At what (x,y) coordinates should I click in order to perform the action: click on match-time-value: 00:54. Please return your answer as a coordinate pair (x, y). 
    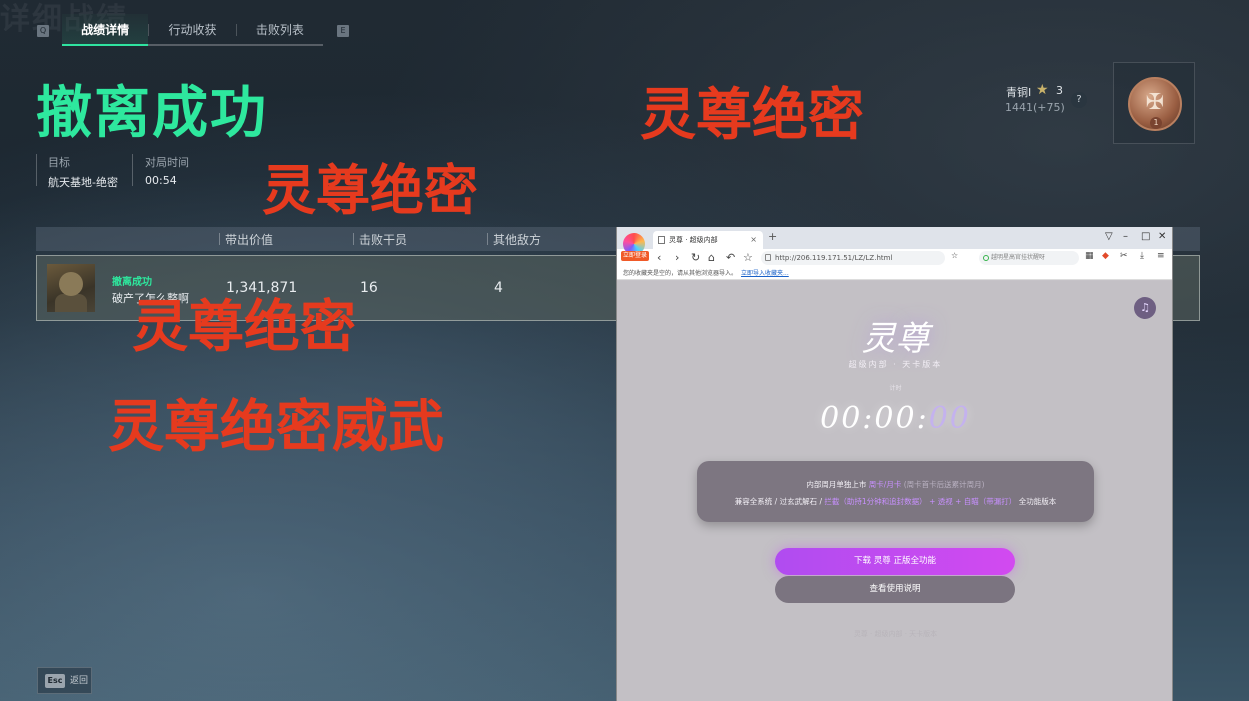
    Looking at the image, I should click on (161, 180).